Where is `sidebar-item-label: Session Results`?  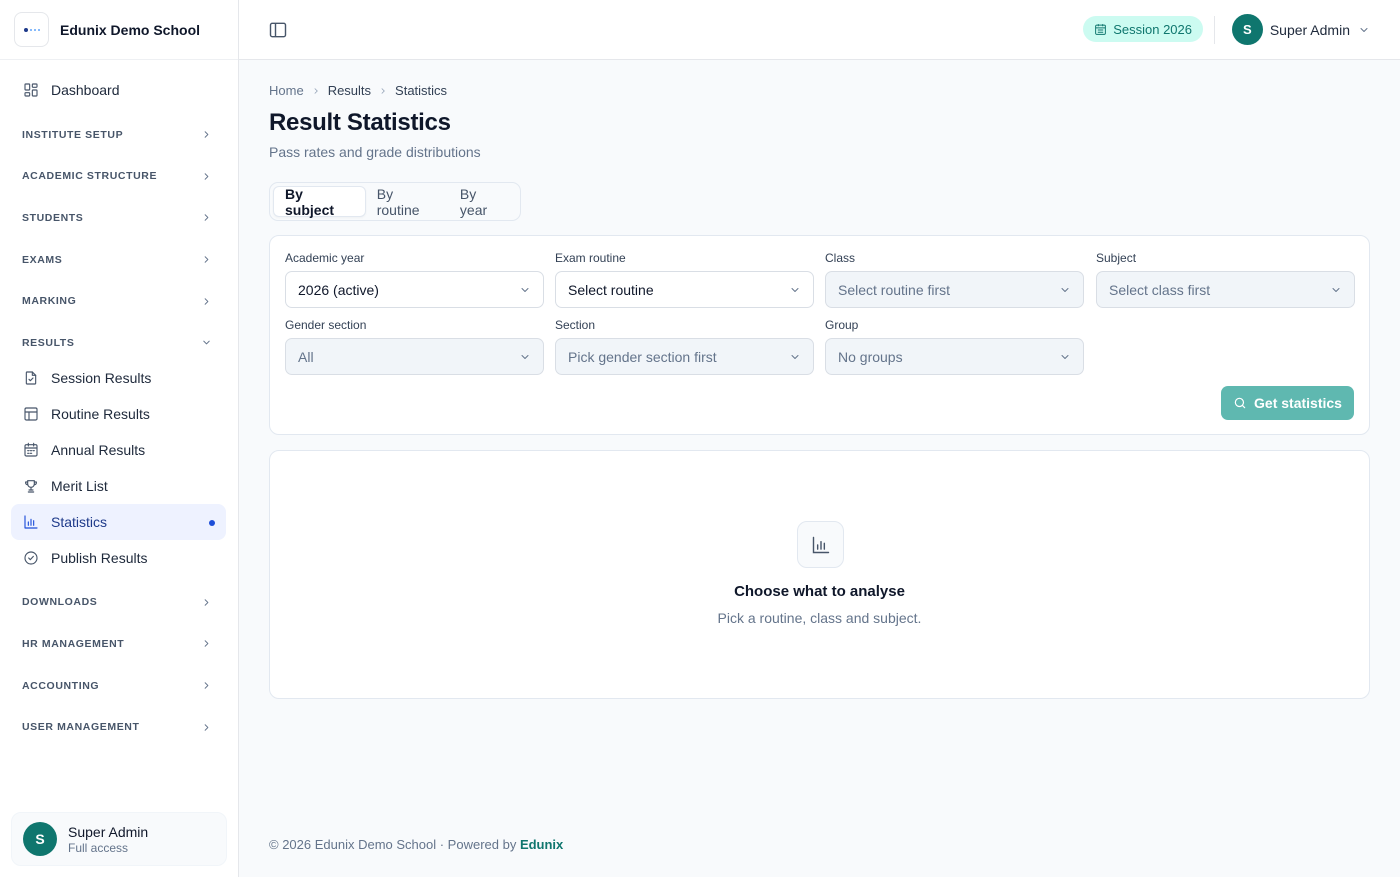 sidebar-item-label: Session Results is located at coordinates (101, 377).